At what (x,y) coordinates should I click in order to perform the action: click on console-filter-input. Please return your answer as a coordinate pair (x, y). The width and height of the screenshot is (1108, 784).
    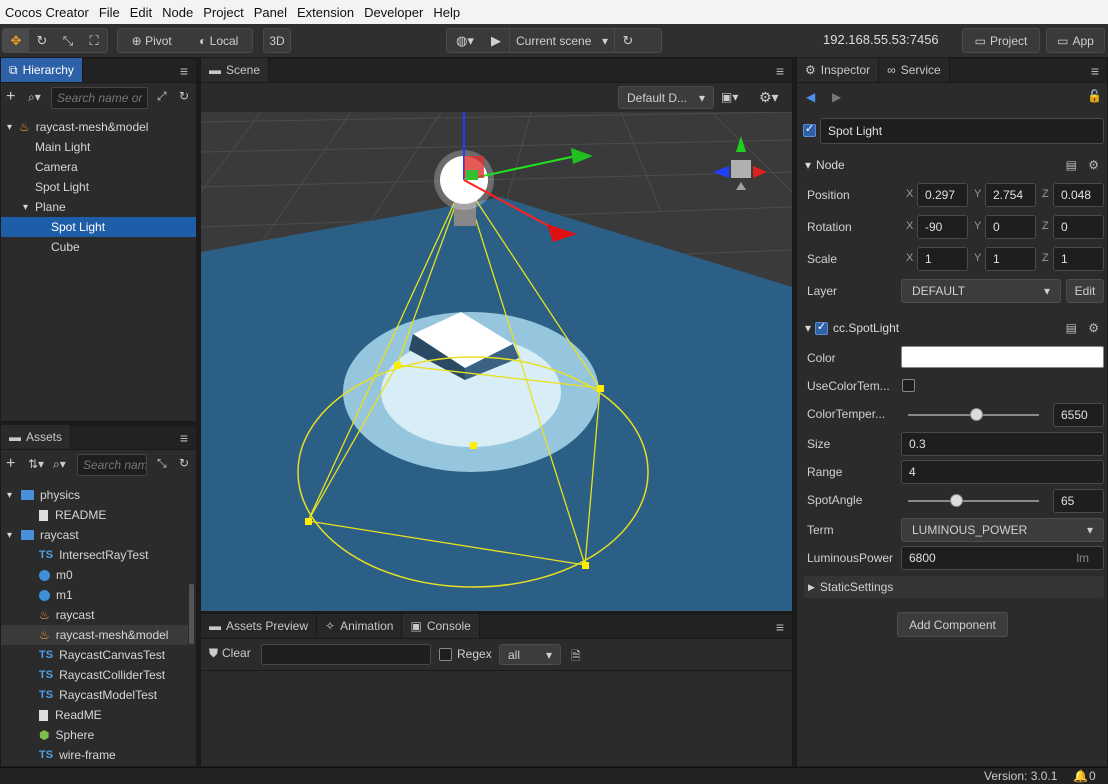
    Looking at the image, I should click on (346, 654).